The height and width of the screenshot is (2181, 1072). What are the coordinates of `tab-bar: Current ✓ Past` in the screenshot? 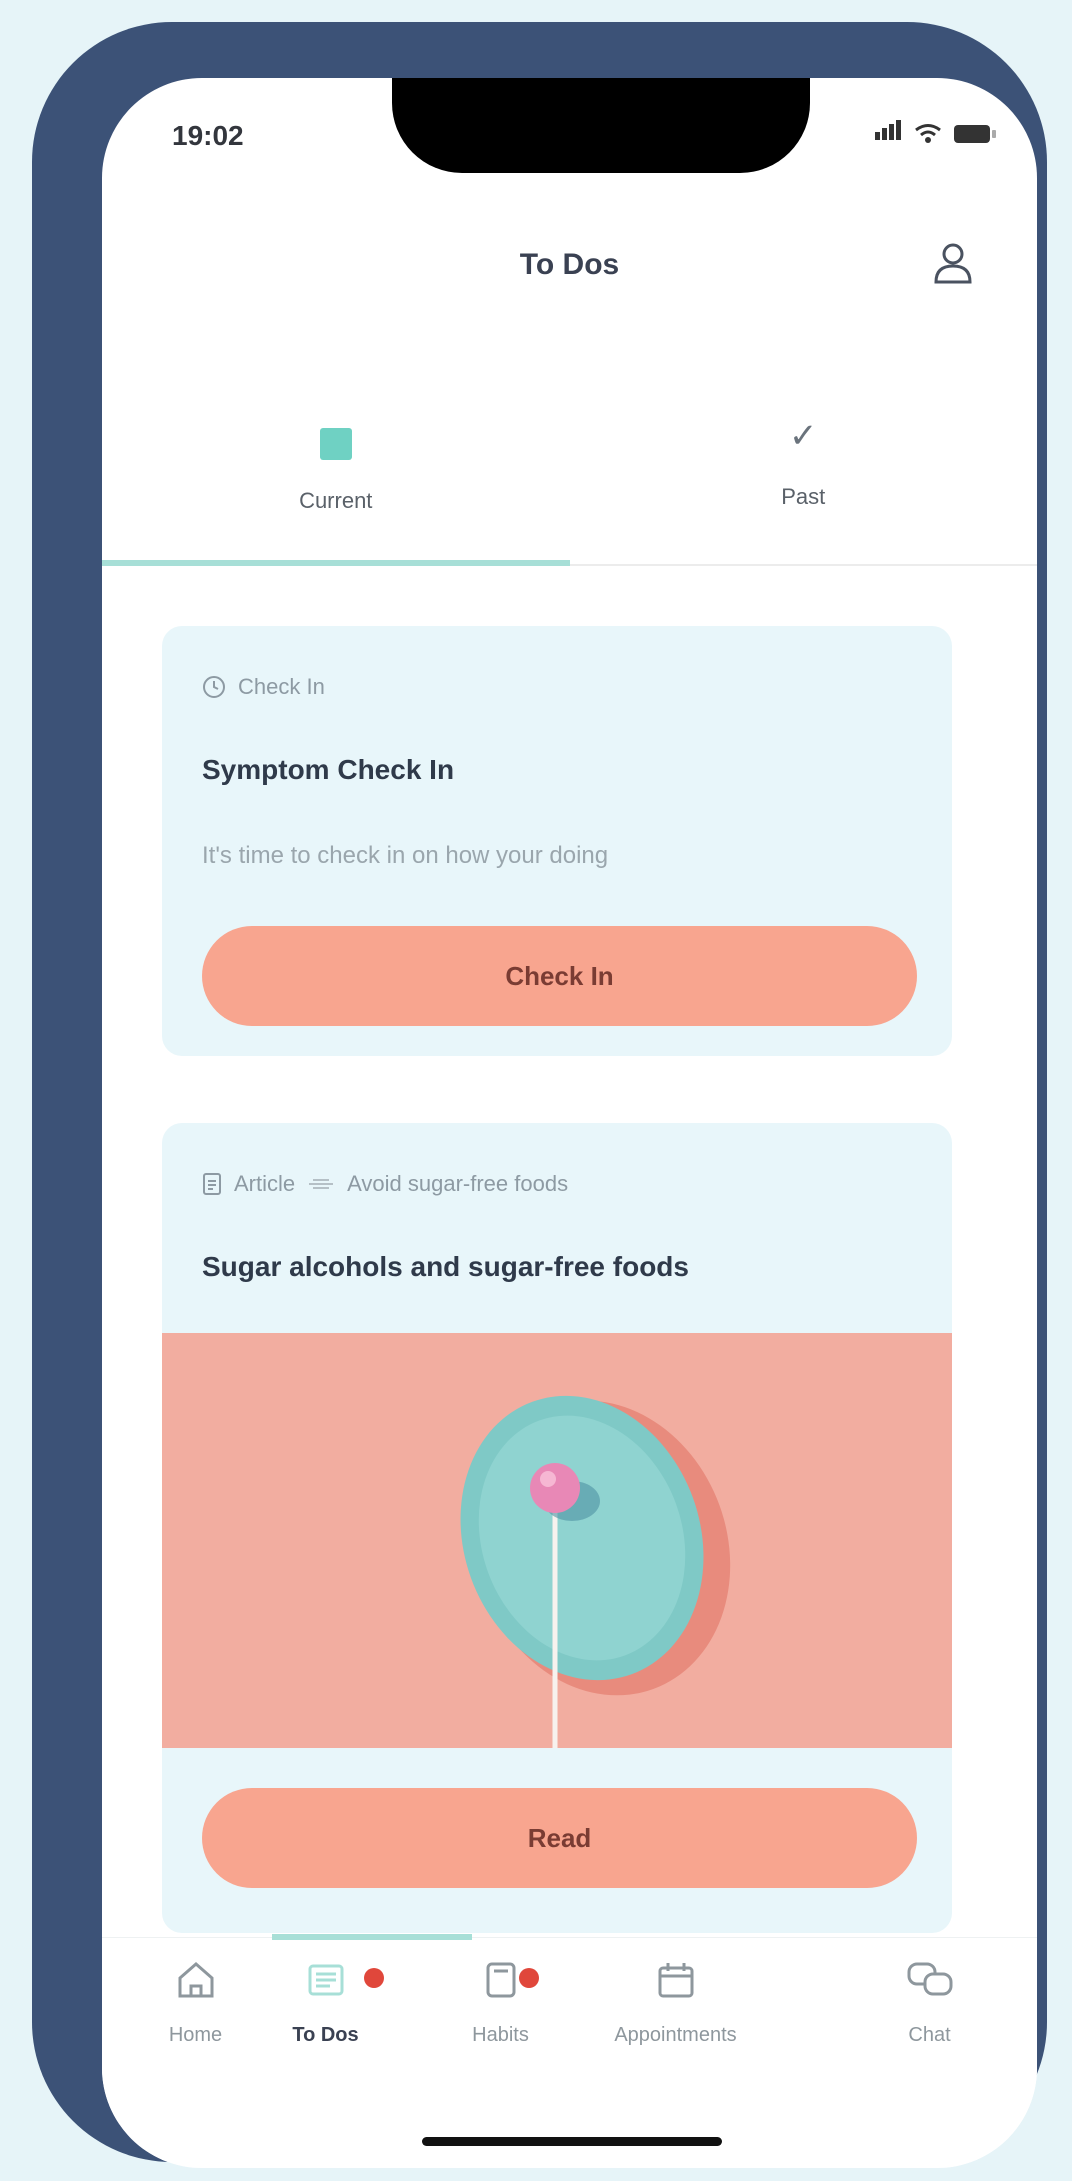 It's located at (570, 447).